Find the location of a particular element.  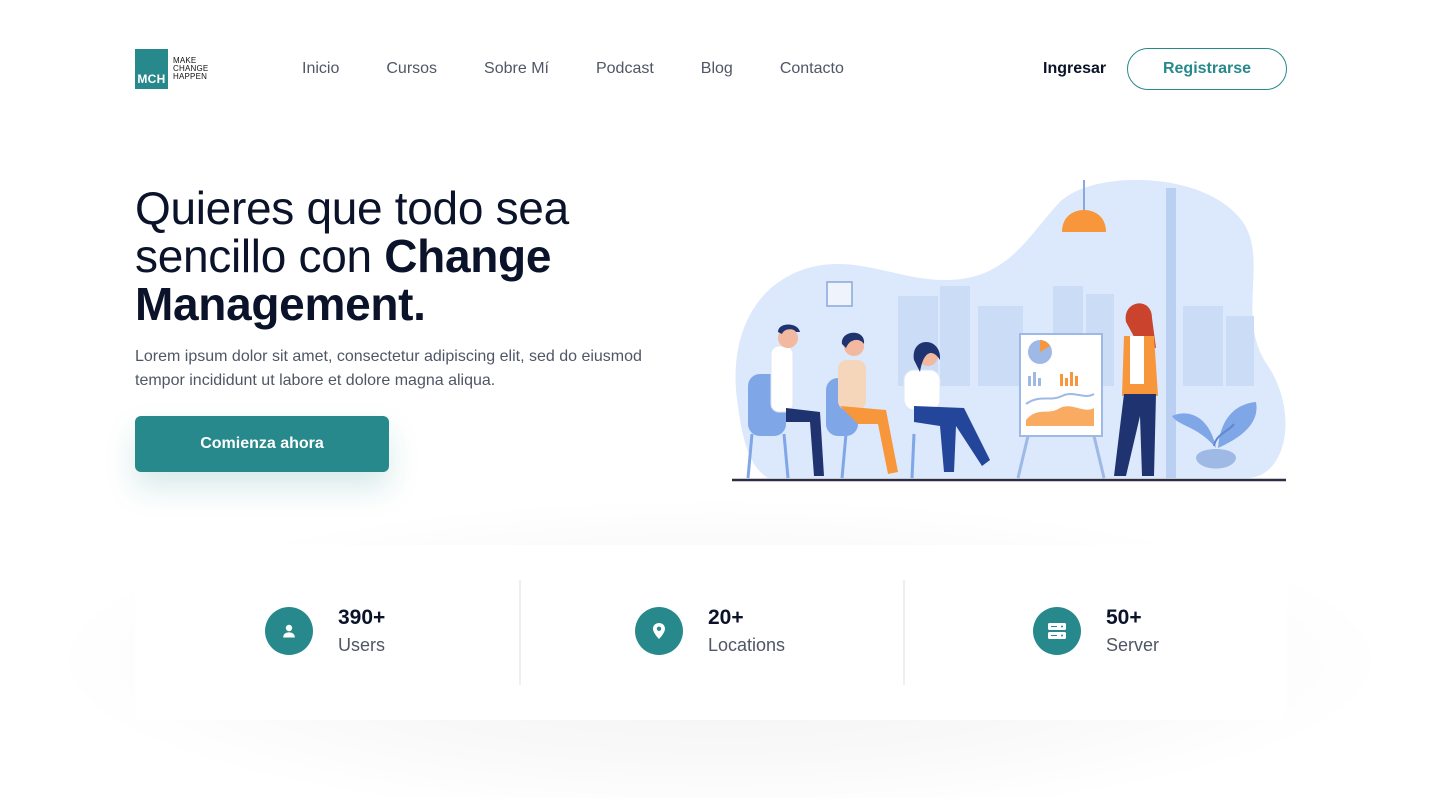

team-meeting-illustration is located at coordinates (1009, 330).